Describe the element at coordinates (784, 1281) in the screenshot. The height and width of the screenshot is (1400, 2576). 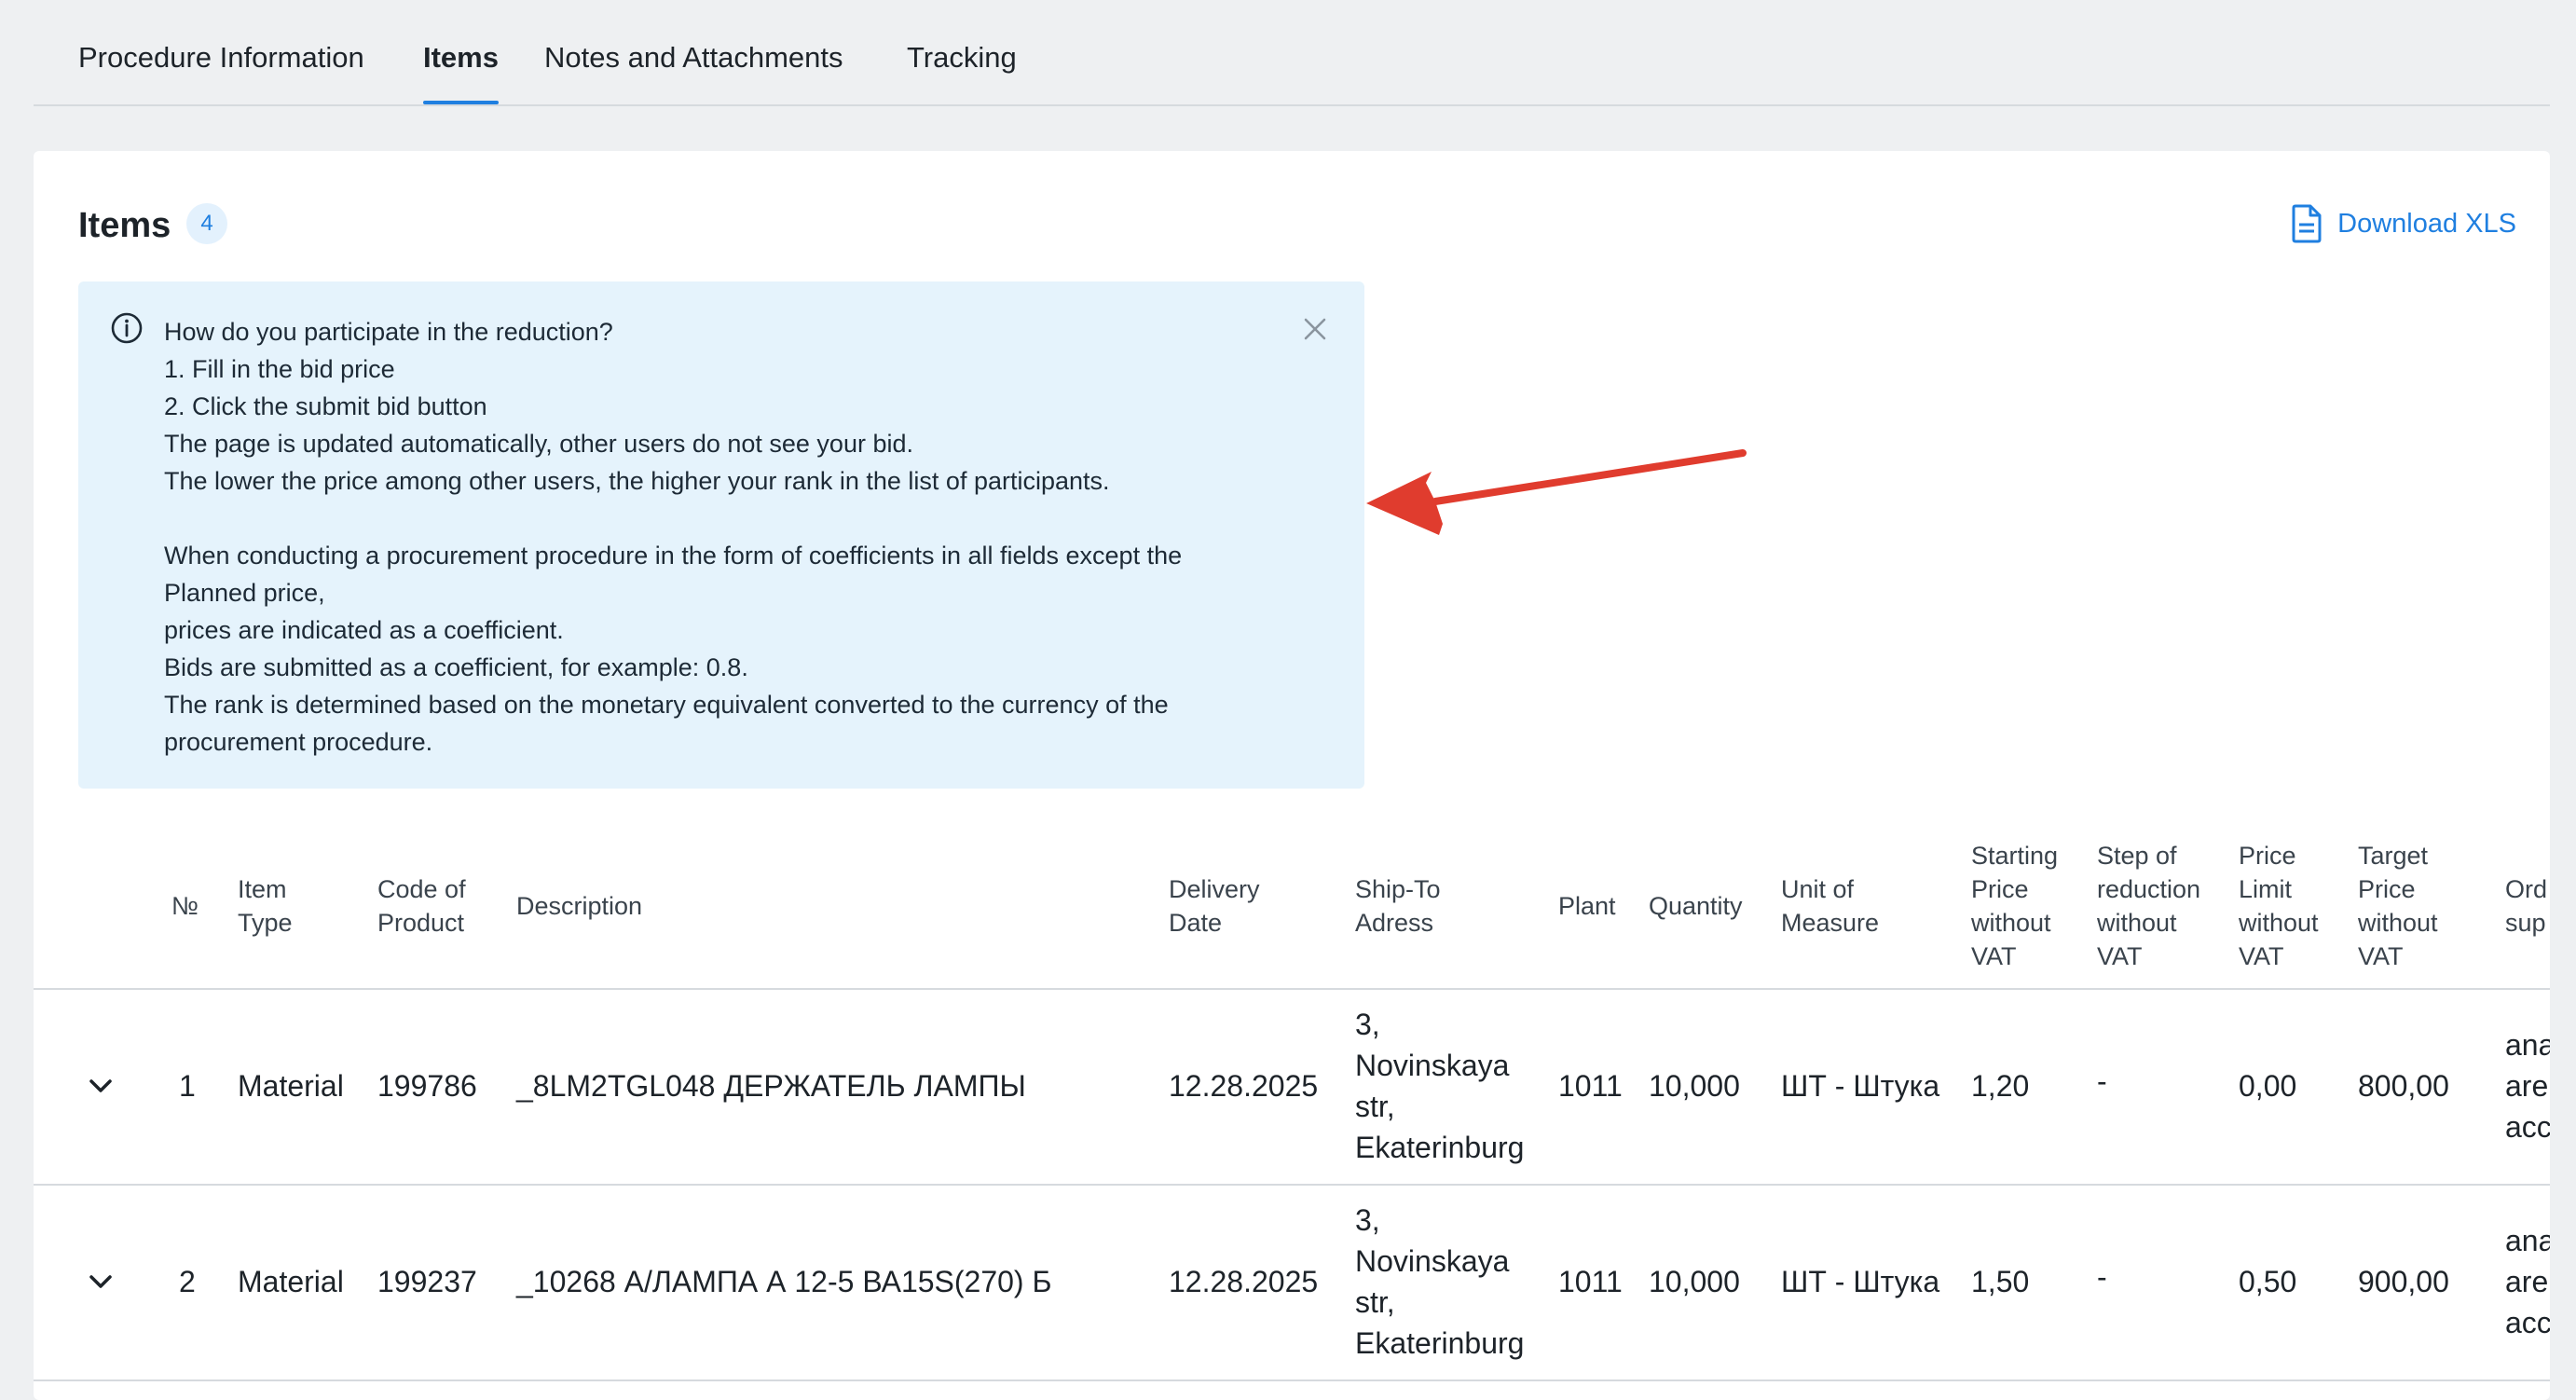
I see `cell-description: _10268 А/ЛАМПА А 12-5 ВА15S(270) Б` at that location.